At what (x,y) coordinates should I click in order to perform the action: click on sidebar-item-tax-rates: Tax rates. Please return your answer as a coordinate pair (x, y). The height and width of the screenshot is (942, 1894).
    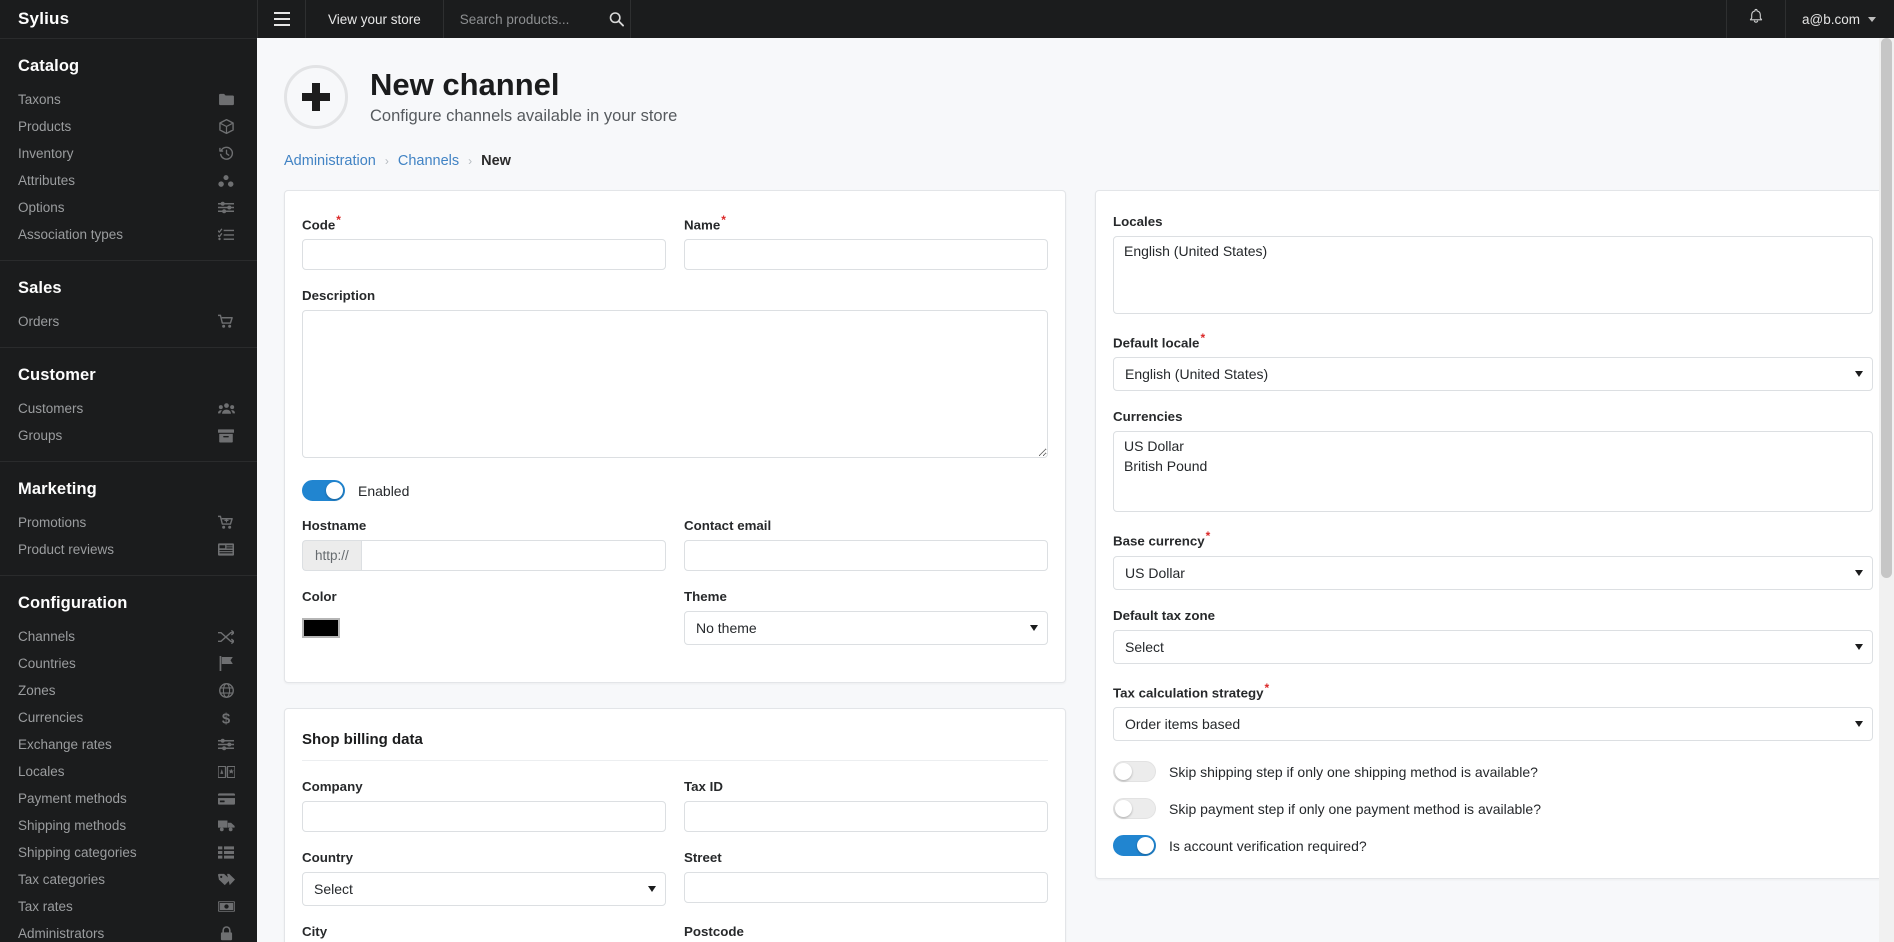
    Looking at the image, I should click on (128, 906).